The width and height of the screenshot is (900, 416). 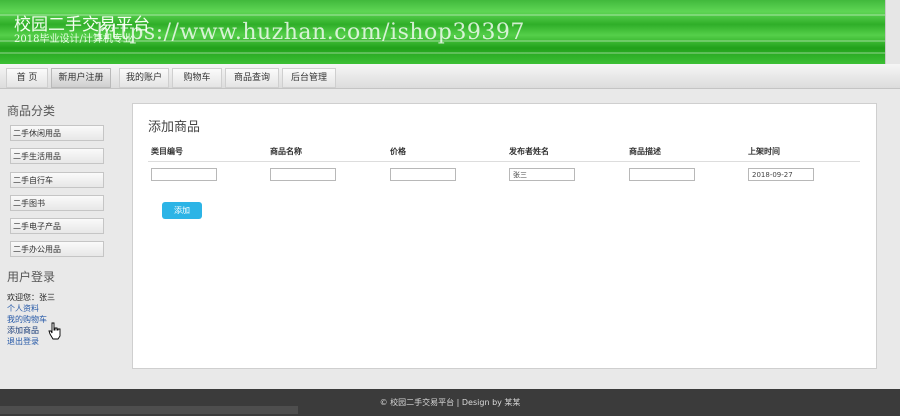 I want to click on window-edge, so click(x=892, y=32).